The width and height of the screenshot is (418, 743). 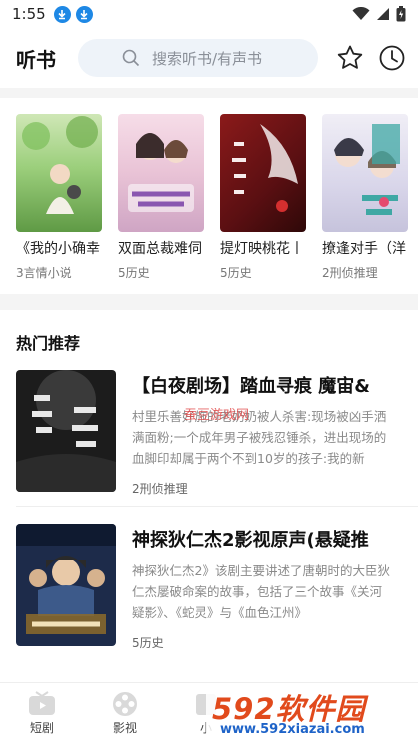 I want to click on book-title: 【白夜剧场】踏血寻痕 魔宙&, so click(x=251, y=386).